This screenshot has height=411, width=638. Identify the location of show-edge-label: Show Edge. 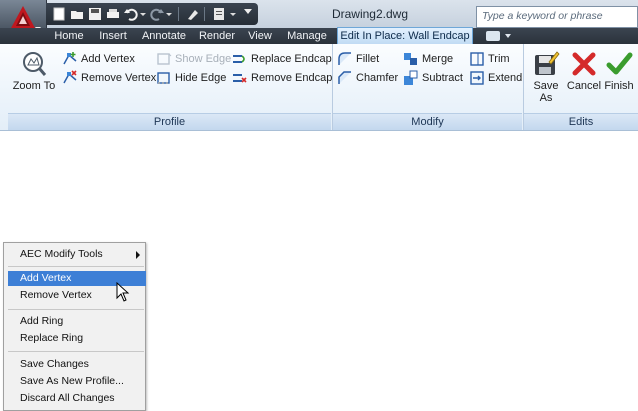
(203, 59).